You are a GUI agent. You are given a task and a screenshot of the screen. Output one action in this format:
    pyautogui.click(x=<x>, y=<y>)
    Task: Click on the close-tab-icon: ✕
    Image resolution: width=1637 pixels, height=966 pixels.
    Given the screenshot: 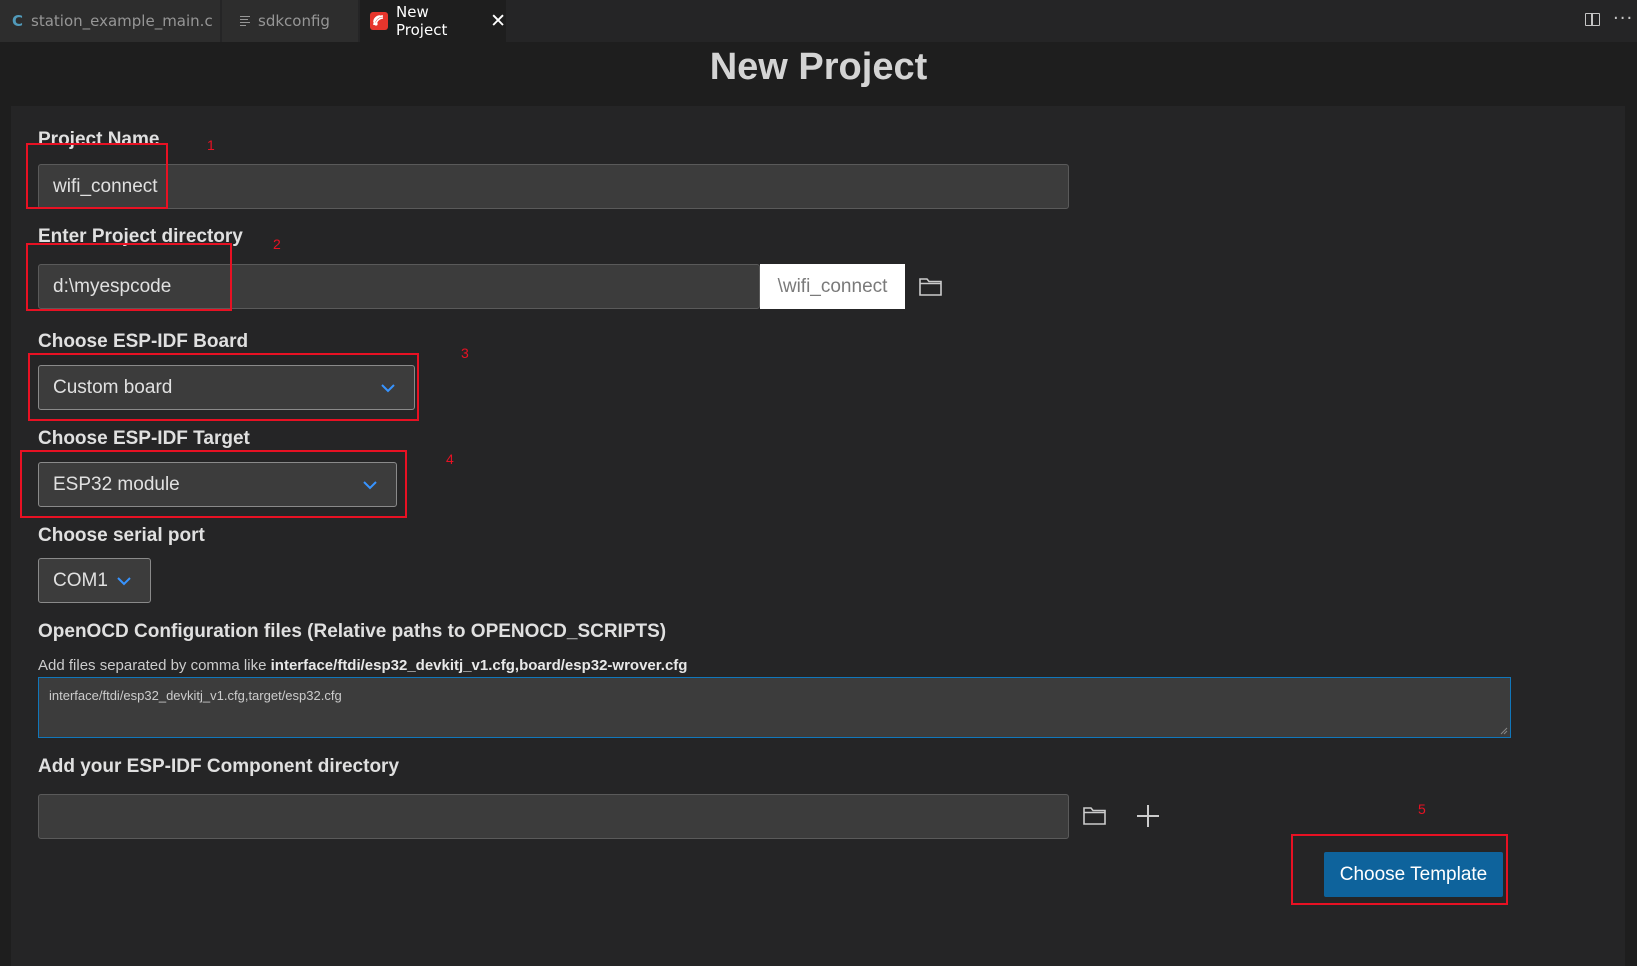 What is the action you would take?
    pyautogui.click(x=498, y=21)
    